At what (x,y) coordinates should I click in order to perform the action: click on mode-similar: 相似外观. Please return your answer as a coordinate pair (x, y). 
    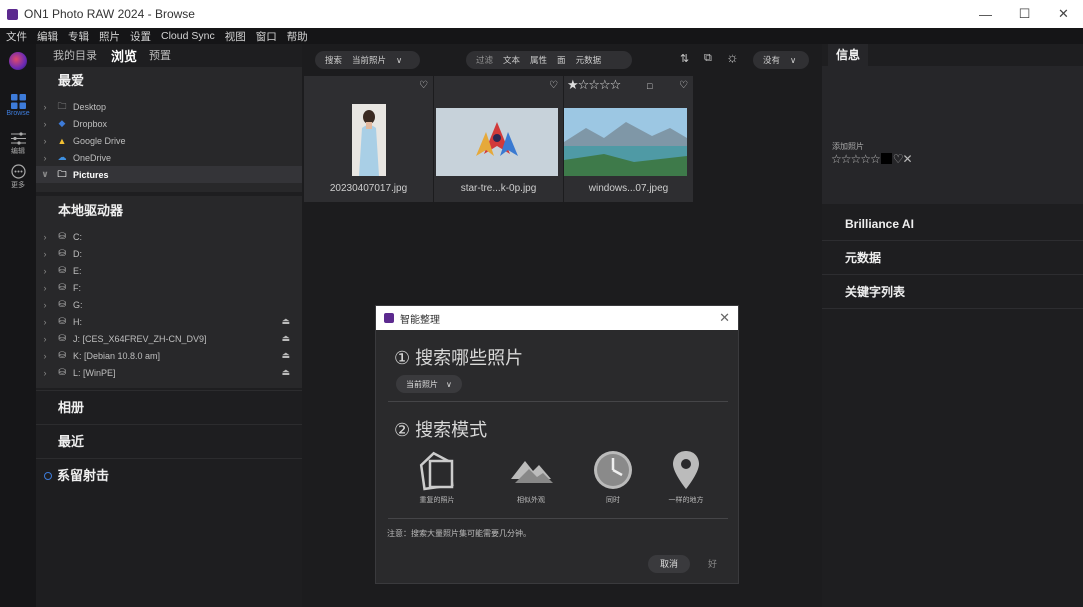
    Looking at the image, I should click on (531, 477).